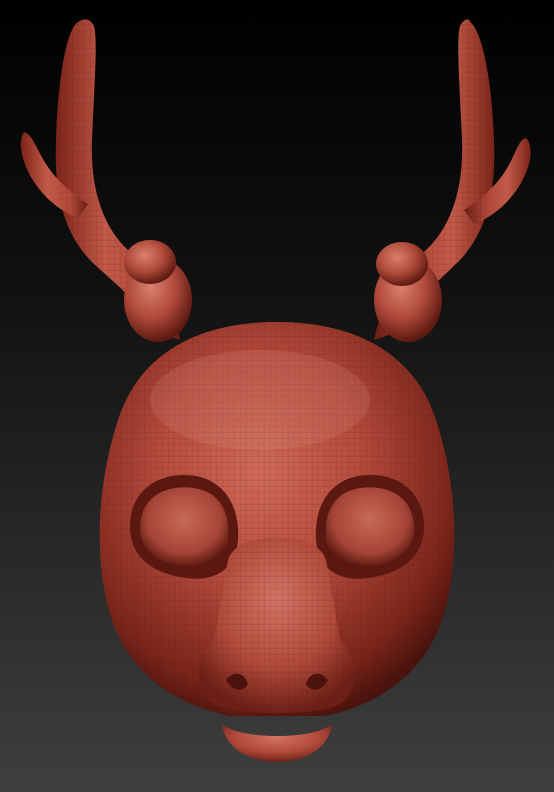 This screenshot has height=792, width=554. Describe the element at coordinates (277, 743) in the screenshot. I see `chin` at that location.